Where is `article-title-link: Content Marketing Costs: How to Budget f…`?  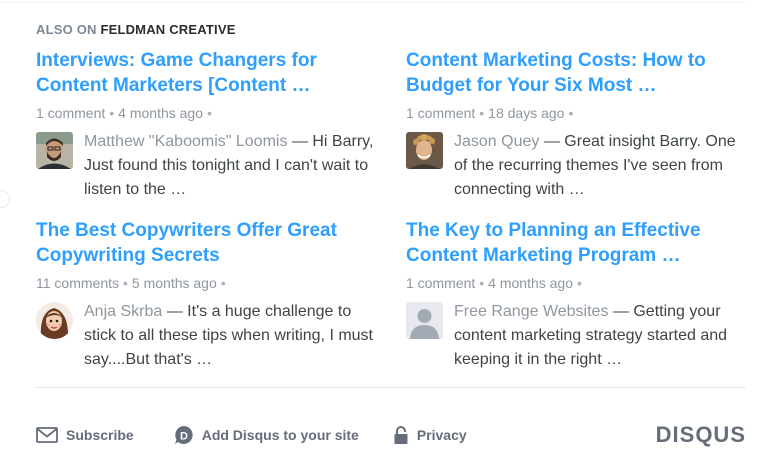
article-title-link: Content Marketing Costs: How to Budget f… is located at coordinates (571, 73).